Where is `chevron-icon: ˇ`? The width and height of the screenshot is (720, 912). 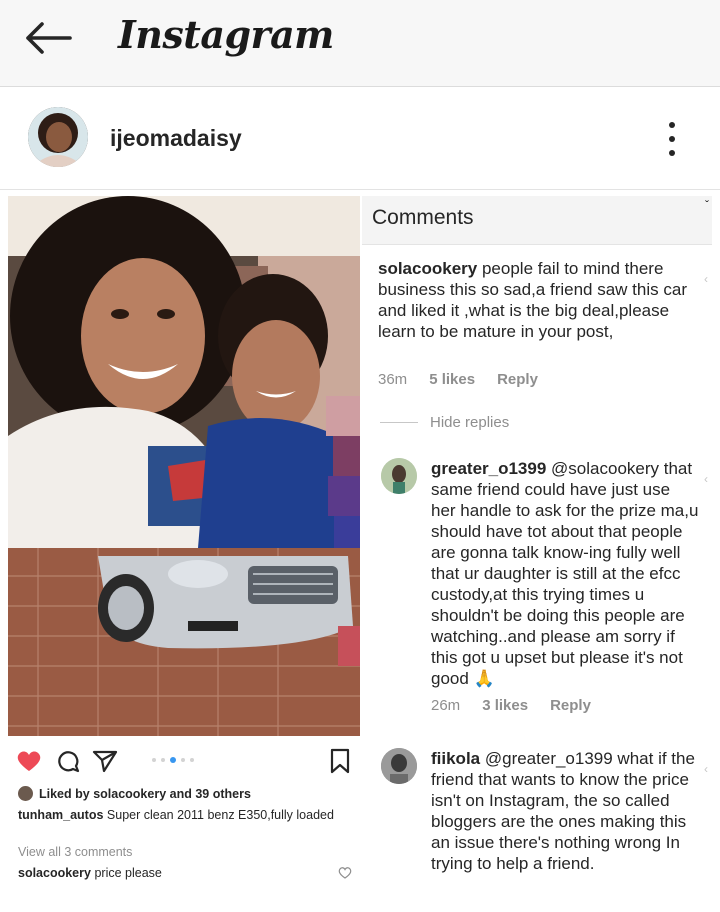
chevron-icon: ˇ is located at coordinates (707, 205).